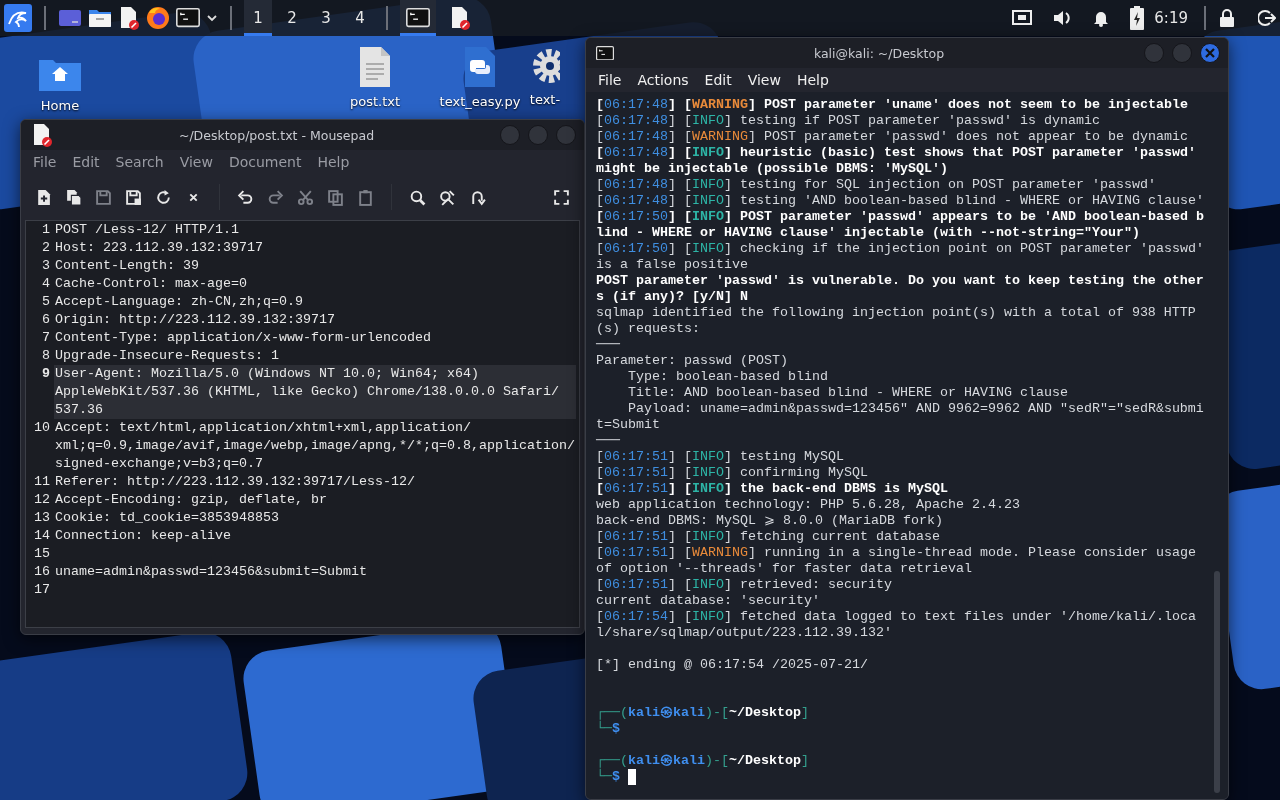 The width and height of the screenshot is (1280, 800). What do you see at coordinates (1171, 18) in the screenshot?
I see `clock: 6:19` at bounding box center [1171, 18].